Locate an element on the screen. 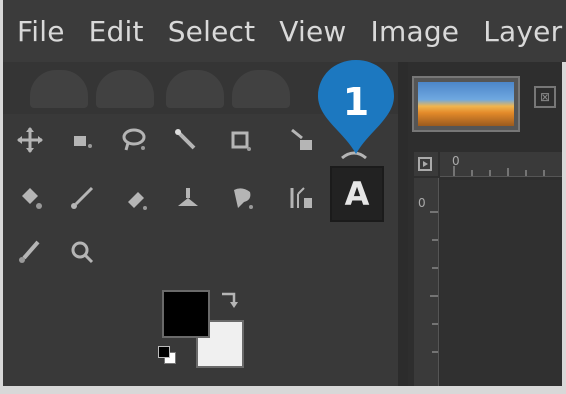 The height and width of the screenshot is (394, 566). swap-colors-icon is located at coordinates (229, 301).